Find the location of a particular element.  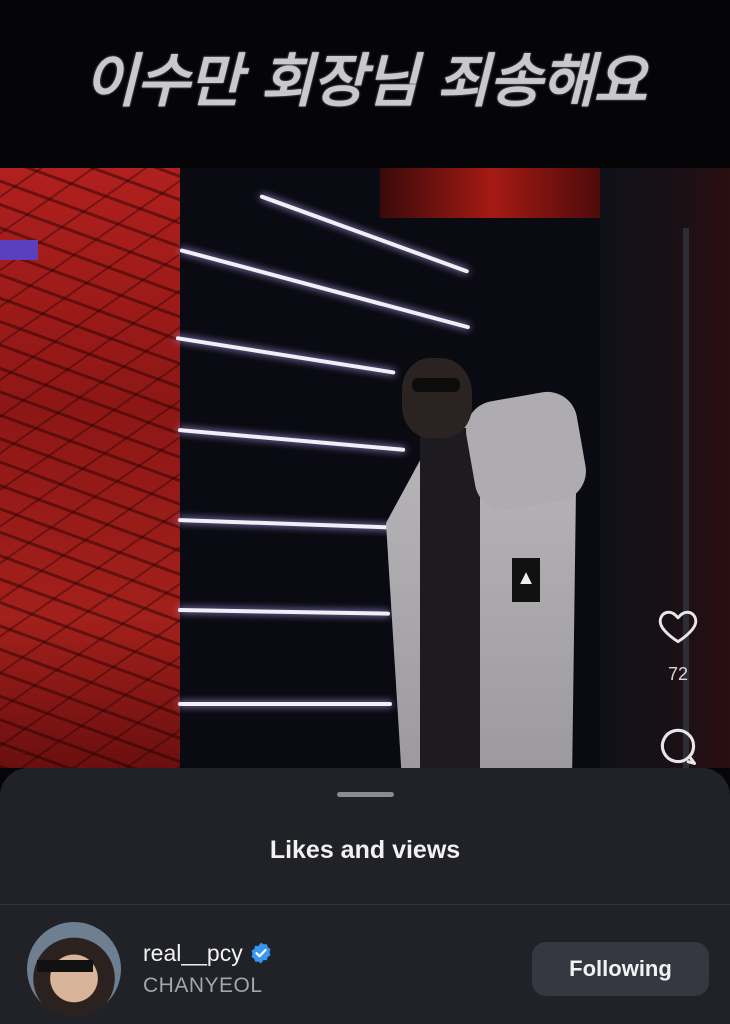

divider is located at coordinates (365, 904).